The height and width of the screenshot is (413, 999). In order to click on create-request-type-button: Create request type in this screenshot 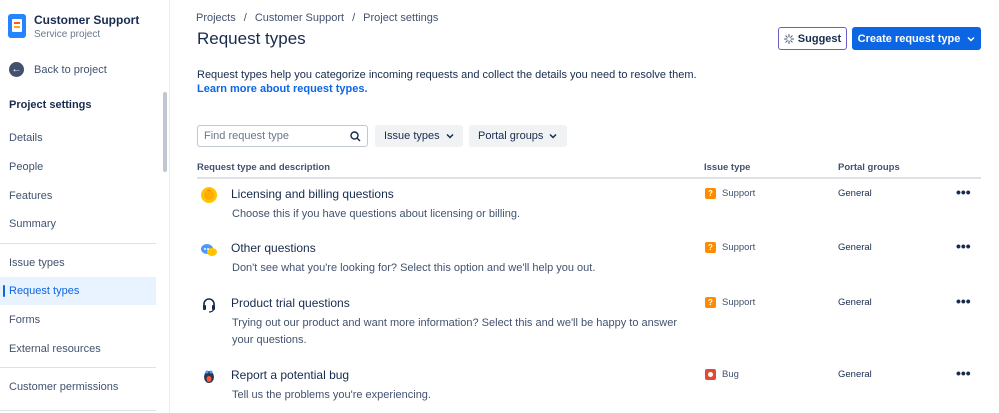, I will do `click(916, 38)`.